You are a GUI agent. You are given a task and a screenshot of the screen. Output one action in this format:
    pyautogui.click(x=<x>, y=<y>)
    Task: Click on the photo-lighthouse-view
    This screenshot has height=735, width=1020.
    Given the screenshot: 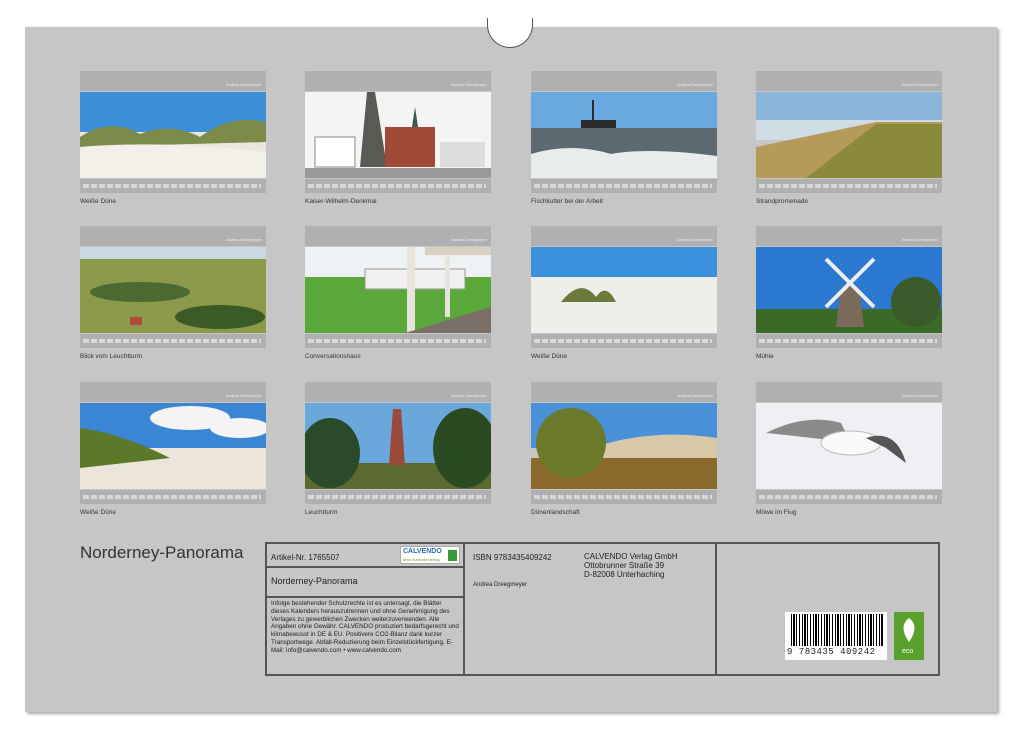 What is the action you would take?
    pyautogui.click(x=173, y=290)
    